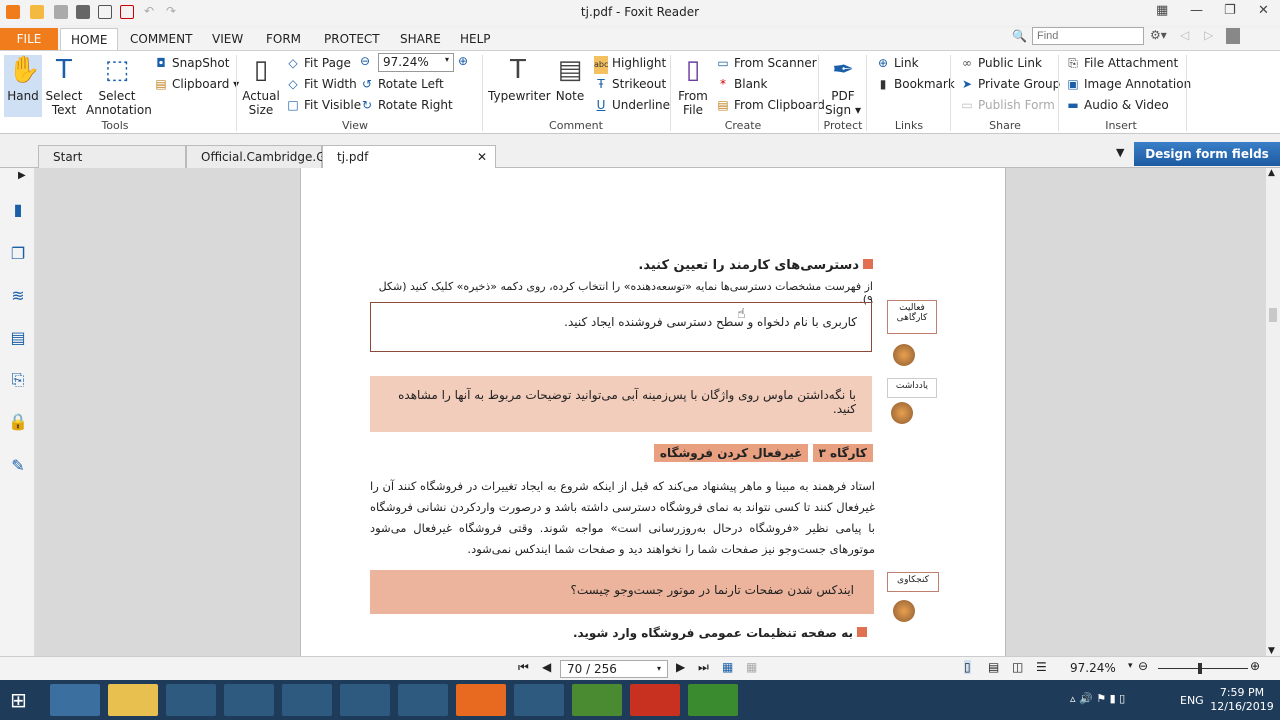 The height and width of the screenshot is (720, 1280). What do you see at coordinates (161, 39) in the screenshot?
I see `tab-comment: COMMENT` at bounding box center [161, 39].